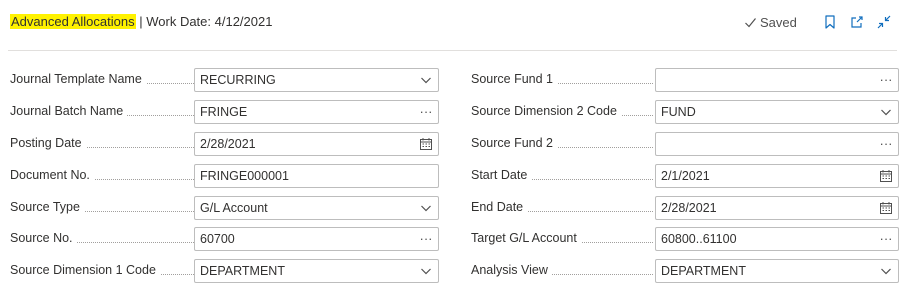  What do you see at coordinates (244, 175) in the screenshot?
I see `field-value: FRINGE000001` at bounding box center [244, 175].